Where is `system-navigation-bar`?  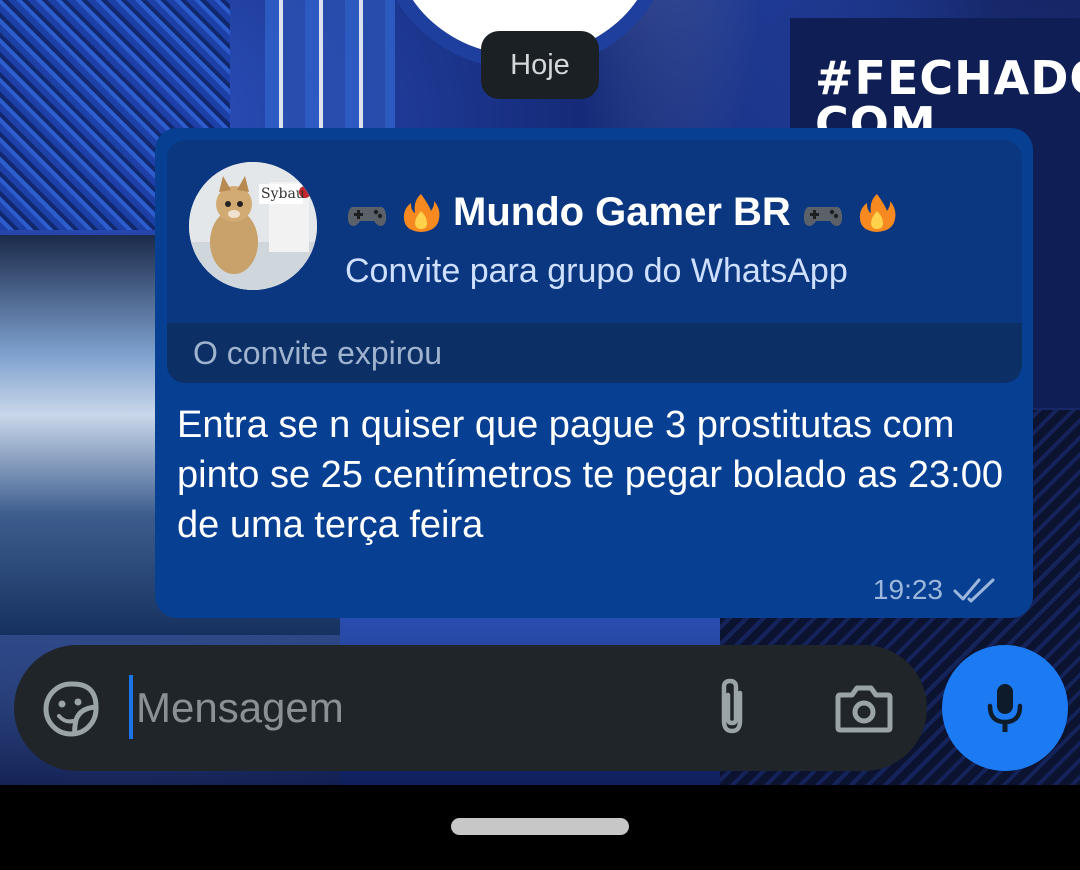 system-navigation-bar is located at coordinates (540, 827).